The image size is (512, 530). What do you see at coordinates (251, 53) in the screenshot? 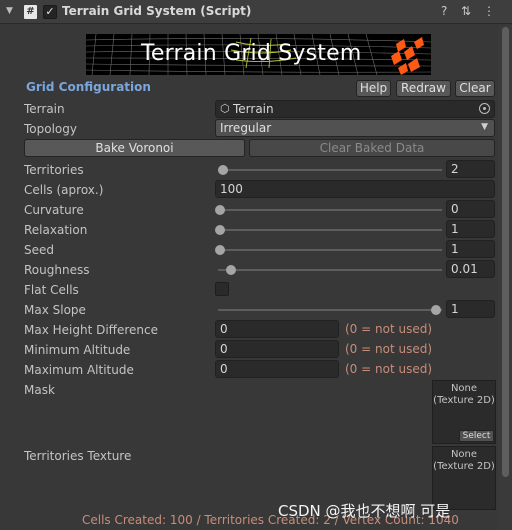
I see `banner-title: Terrain Grid System` at bounding box center [251, 53].